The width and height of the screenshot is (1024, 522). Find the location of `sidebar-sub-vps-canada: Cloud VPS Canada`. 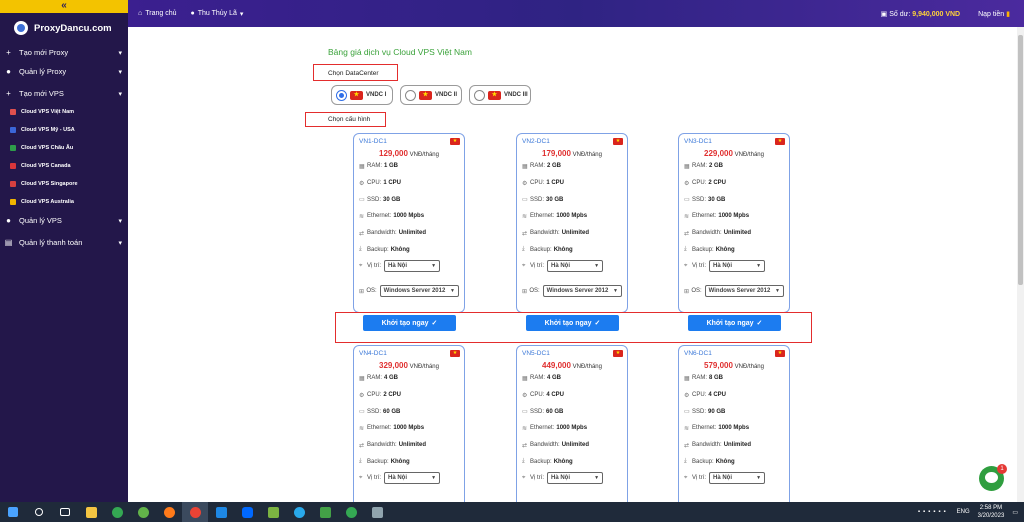

sidebar-sub-vps-canada: Cloud VPS Canada is located at coordinates (64, 166).